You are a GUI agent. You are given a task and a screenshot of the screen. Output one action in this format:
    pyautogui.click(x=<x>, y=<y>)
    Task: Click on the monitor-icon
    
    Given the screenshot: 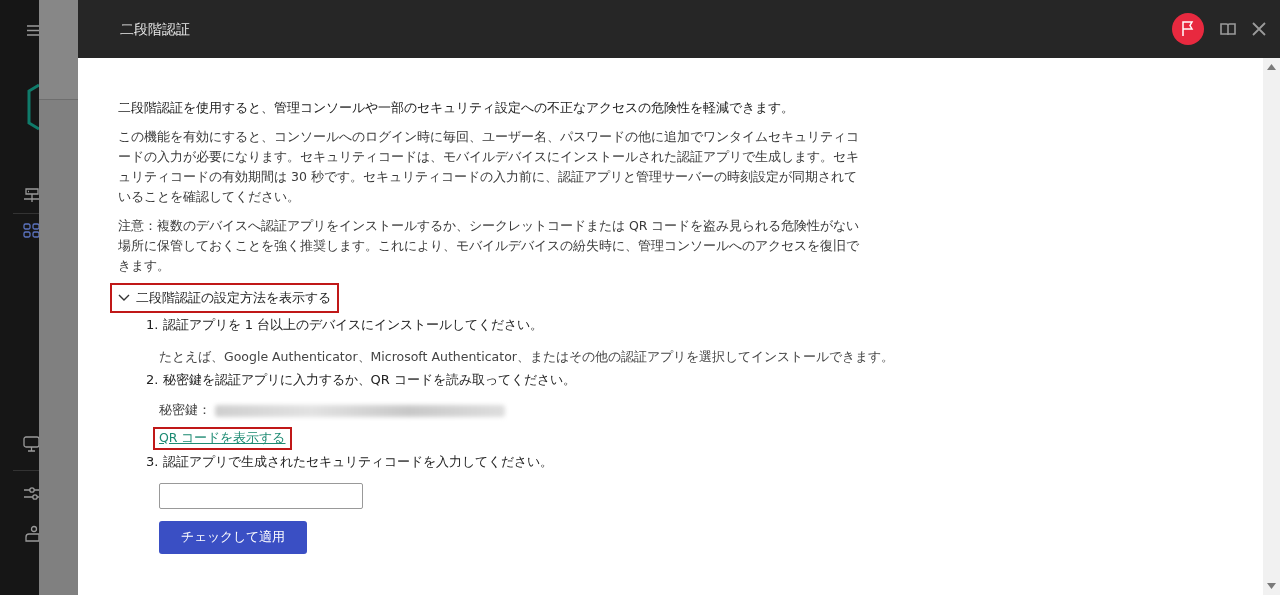 What is the action you would take?
    pyautogui.click(x=31, y=445)
    